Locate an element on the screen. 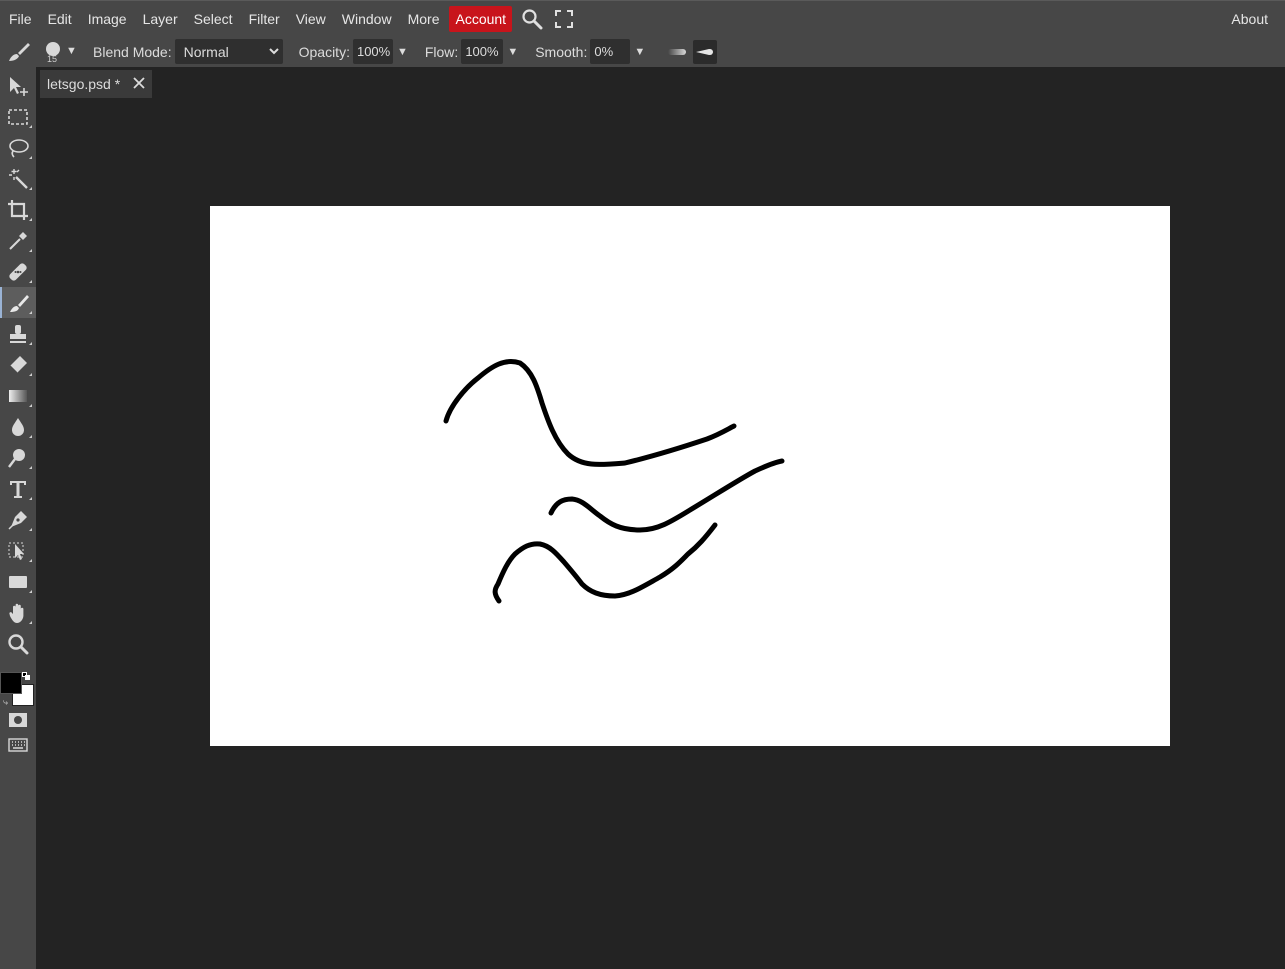  tool-pen is located at coordinates (18, 519).